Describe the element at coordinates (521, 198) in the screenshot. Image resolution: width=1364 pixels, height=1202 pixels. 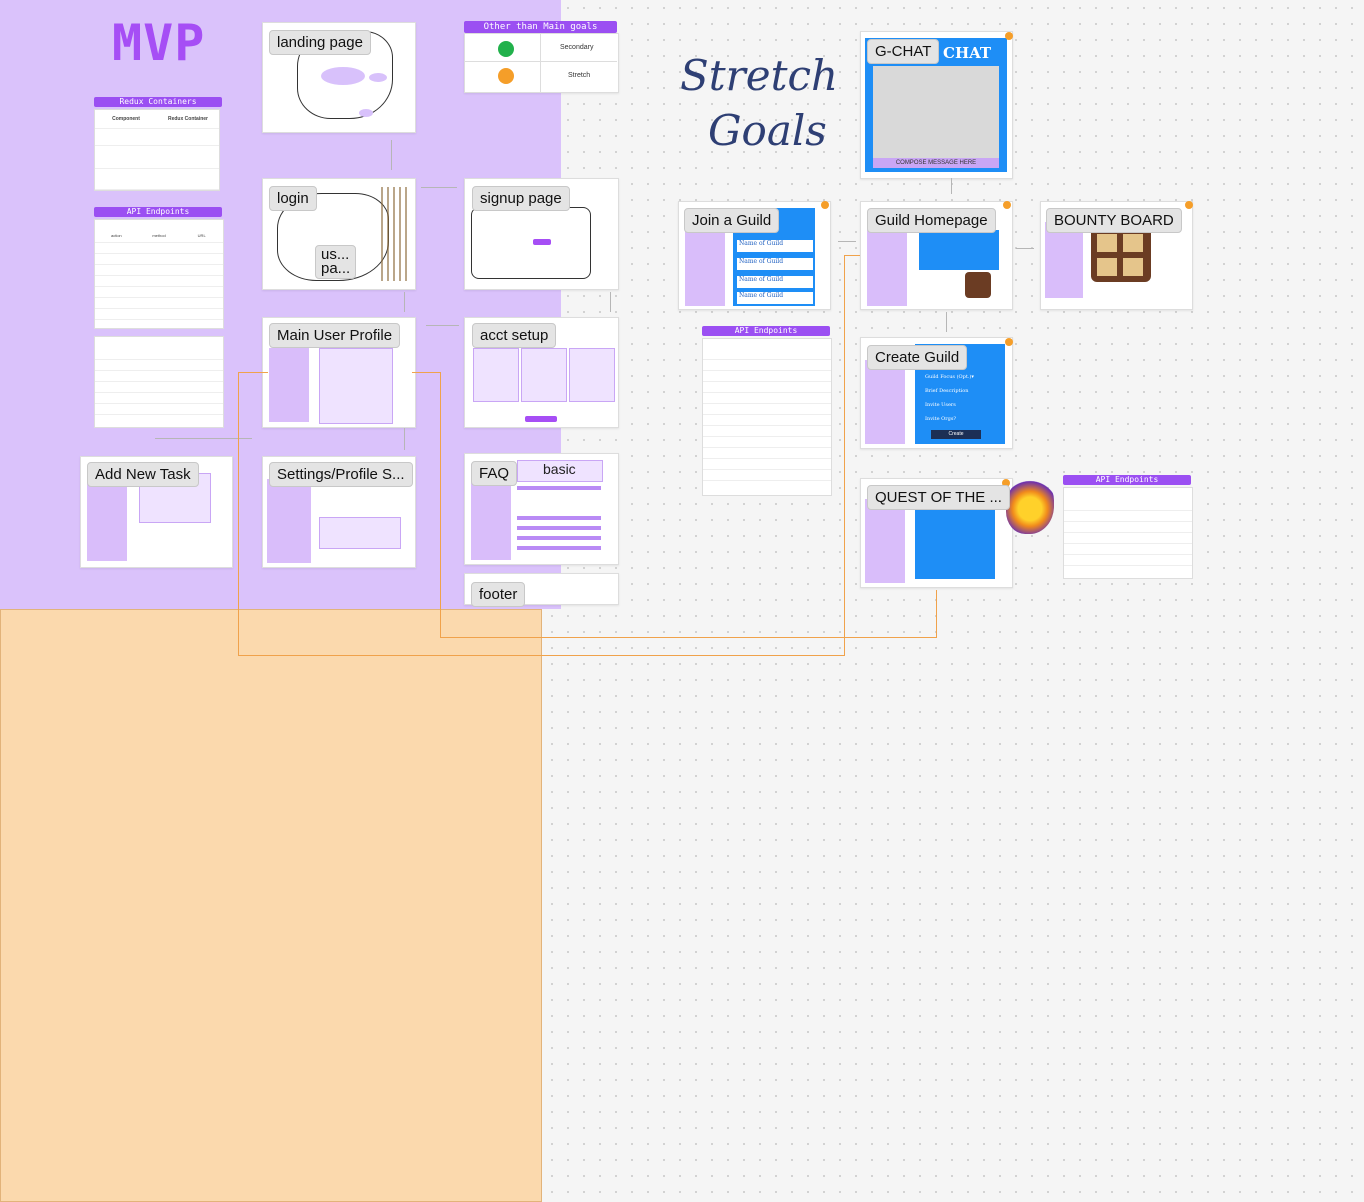
I see `signup-label: signup page` at that location.